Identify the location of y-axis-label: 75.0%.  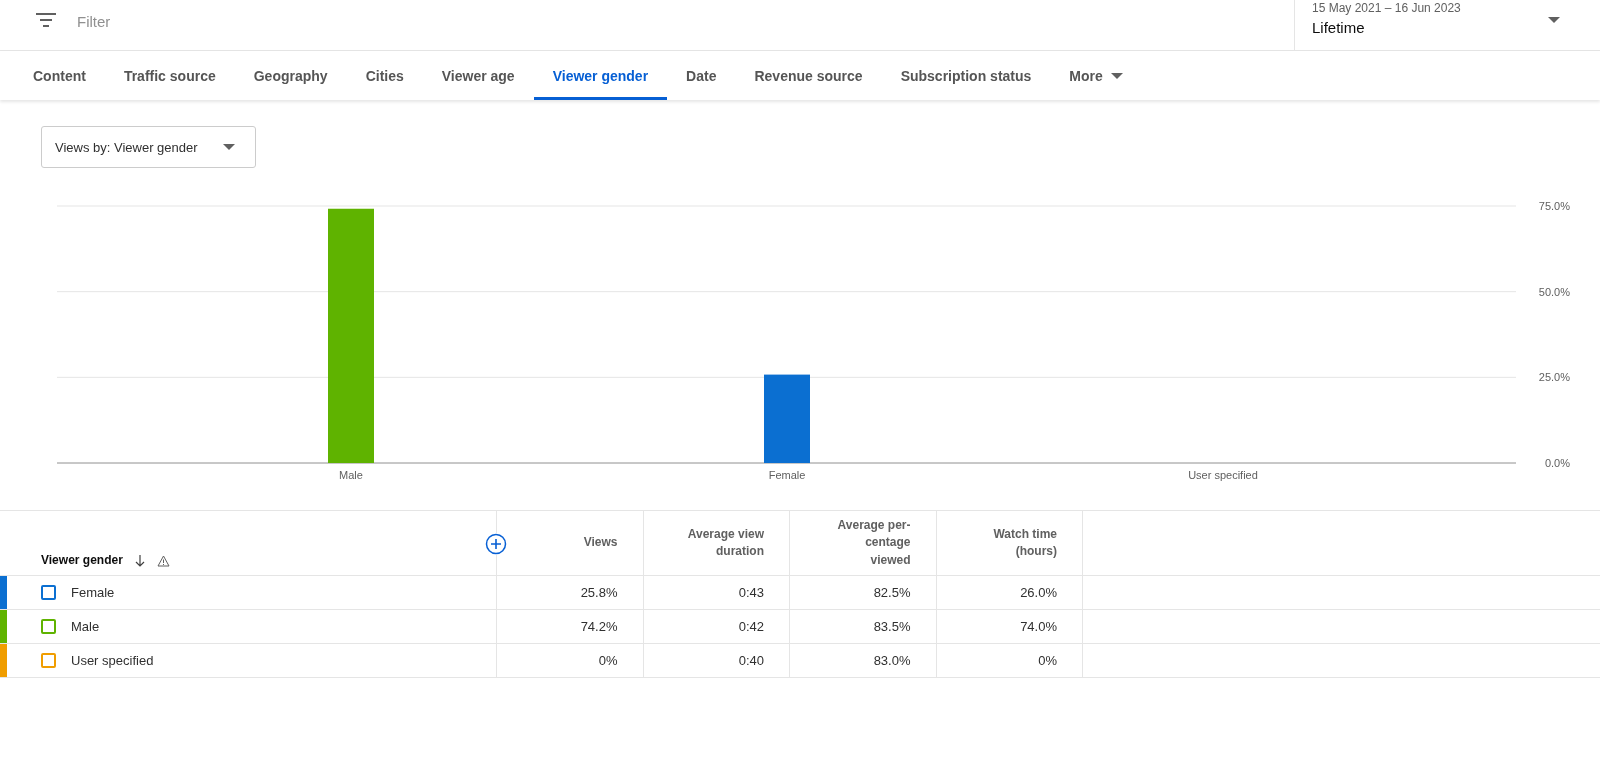
(1554, 206).